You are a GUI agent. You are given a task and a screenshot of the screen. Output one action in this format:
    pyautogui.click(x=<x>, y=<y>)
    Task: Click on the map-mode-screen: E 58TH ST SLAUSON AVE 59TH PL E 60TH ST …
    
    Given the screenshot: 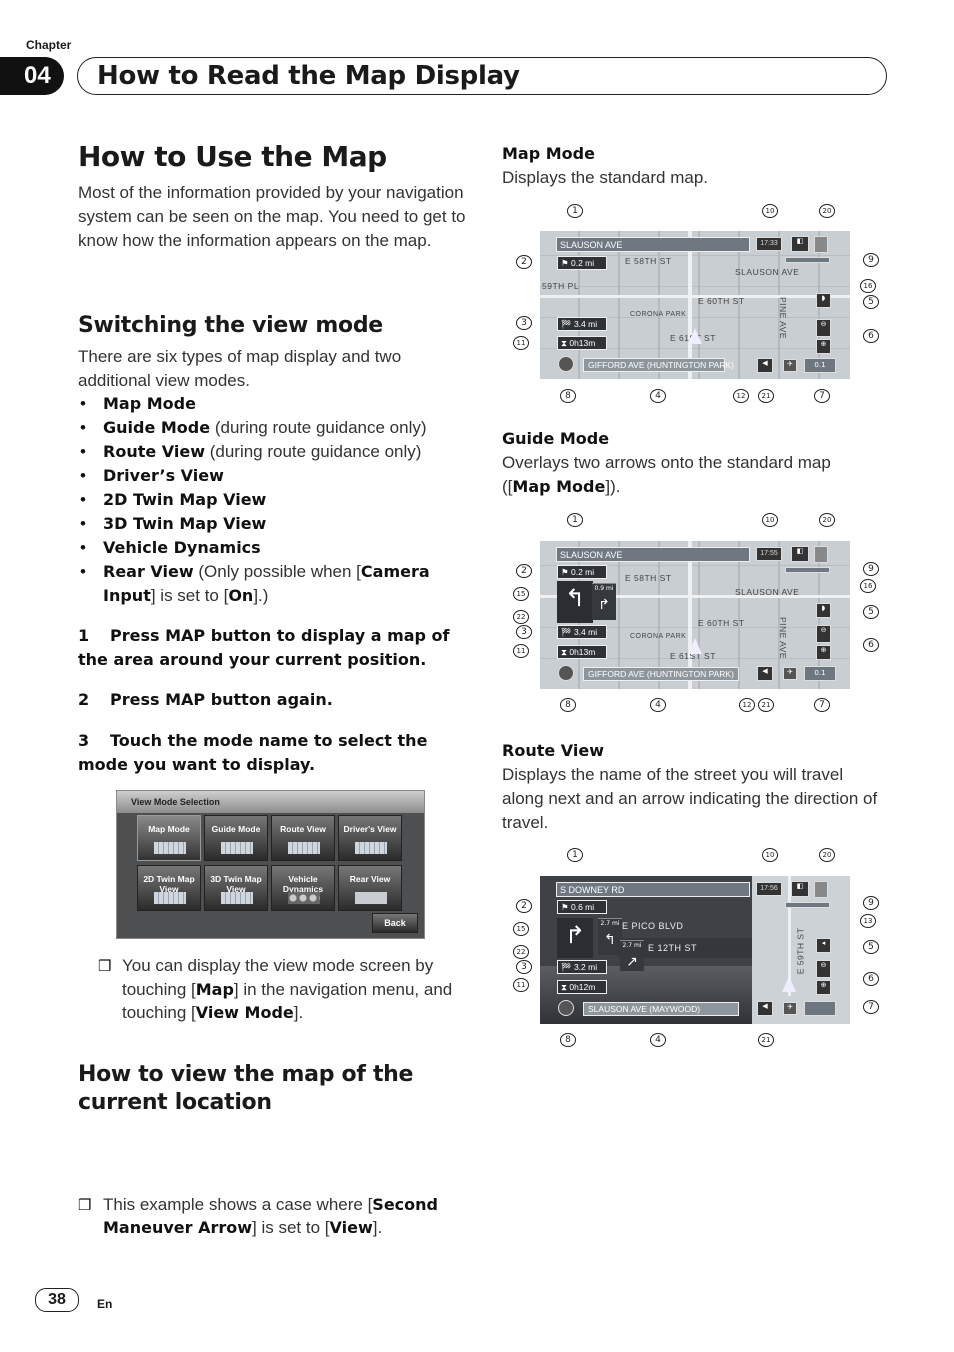 What is the action you would take?
    pyautogui.click(x=695, y=305)
    